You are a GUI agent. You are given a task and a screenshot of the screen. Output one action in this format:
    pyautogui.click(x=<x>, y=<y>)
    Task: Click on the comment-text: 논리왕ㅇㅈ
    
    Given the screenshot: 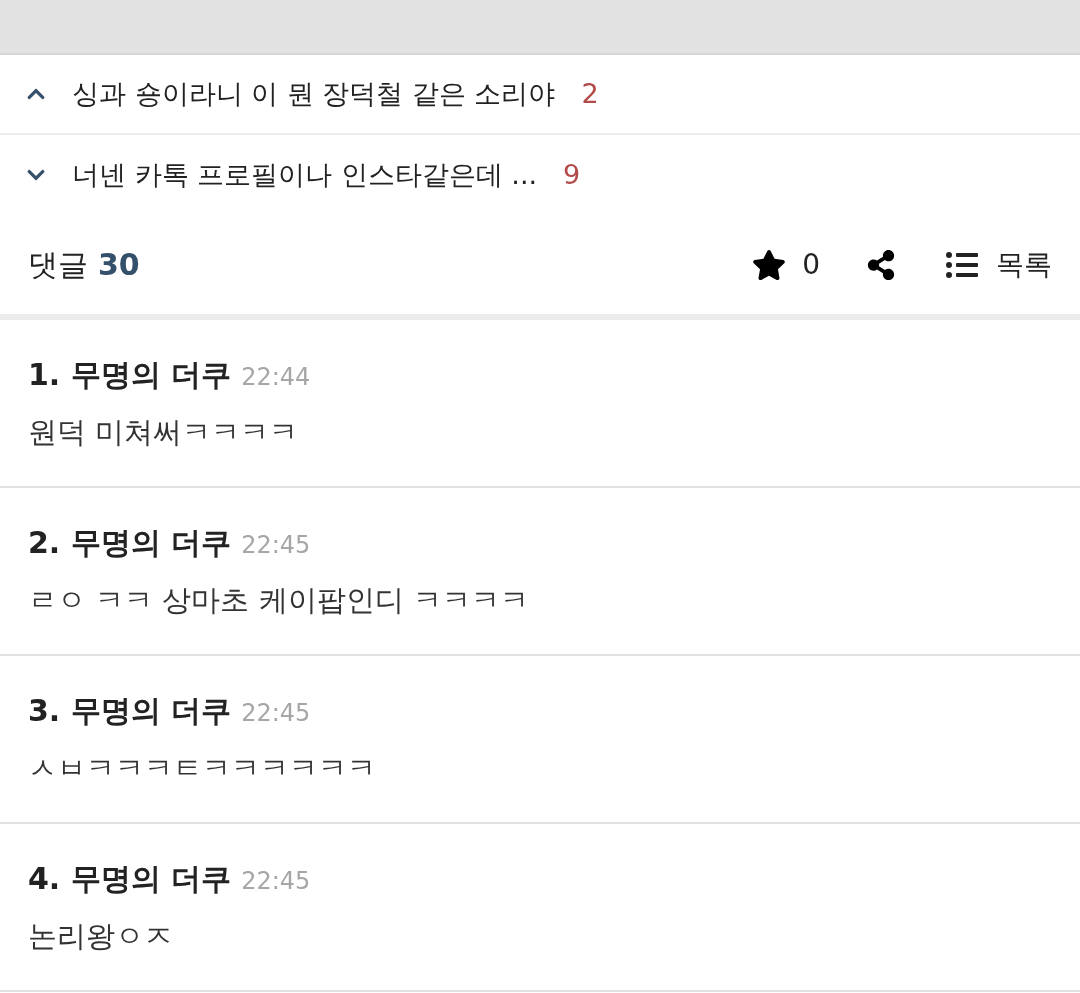 What is the action you would take?
    pyautogui.click(x=101, y=936)
    